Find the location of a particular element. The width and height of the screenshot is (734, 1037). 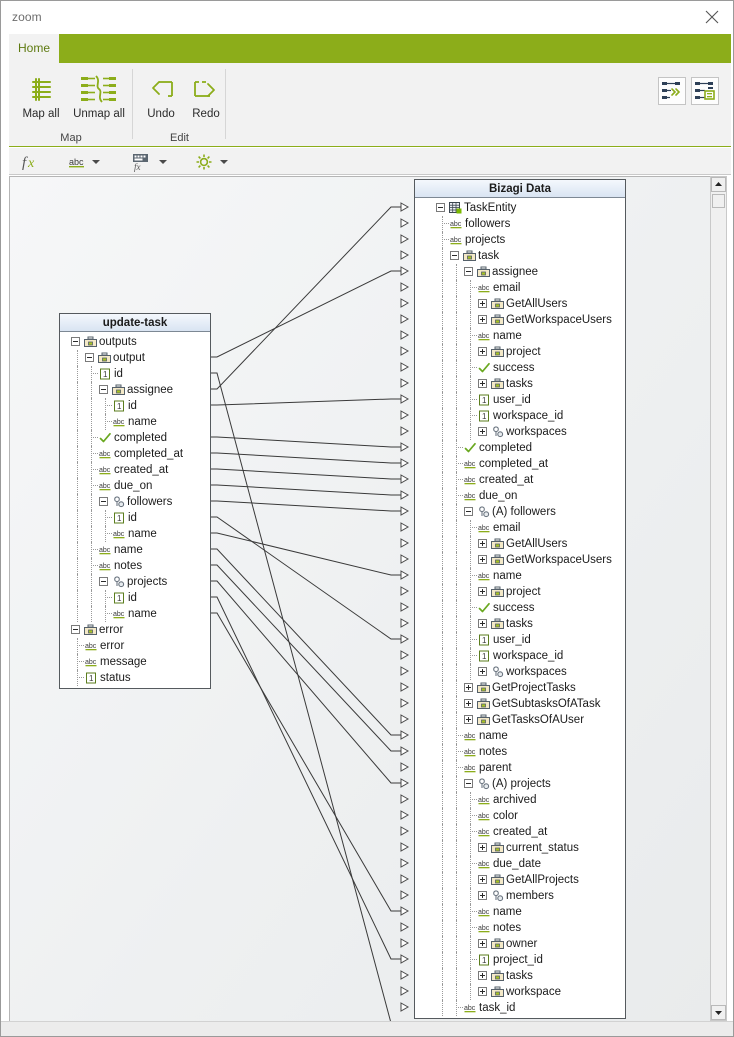

unmap-all-button: Unmap all is located at coordinates (99, 97).